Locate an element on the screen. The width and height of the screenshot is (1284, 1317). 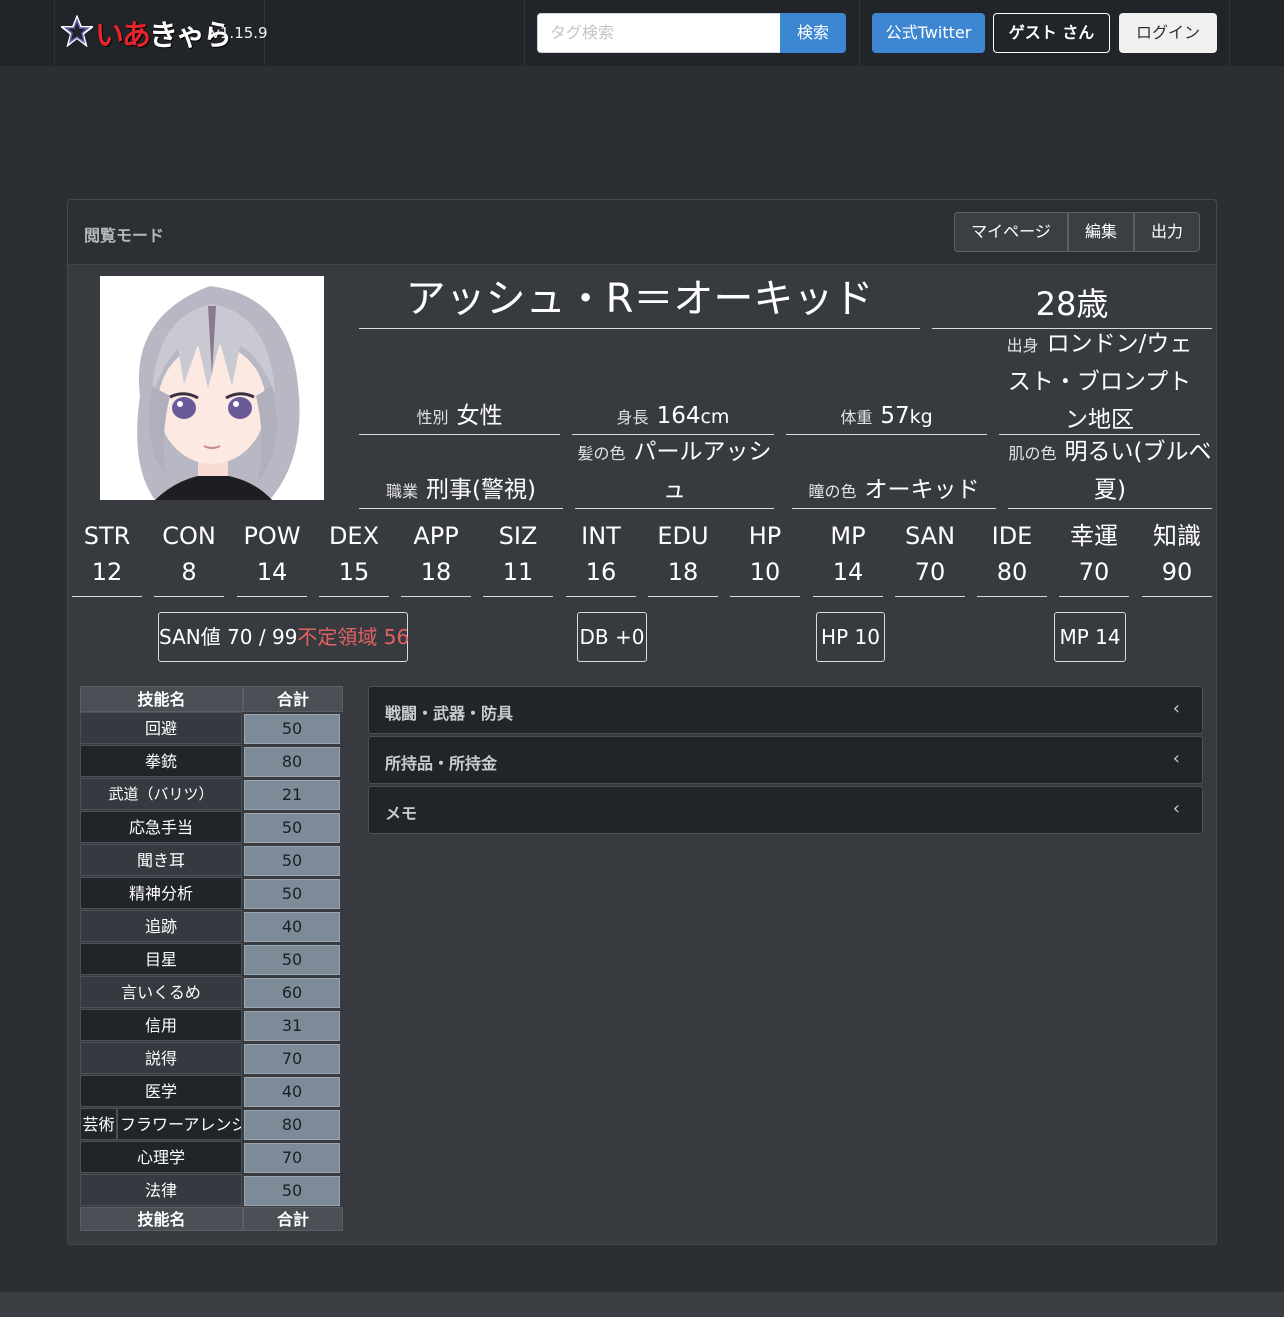
skill-name-footer: 技能名 is located at coordinates (161, 1219).